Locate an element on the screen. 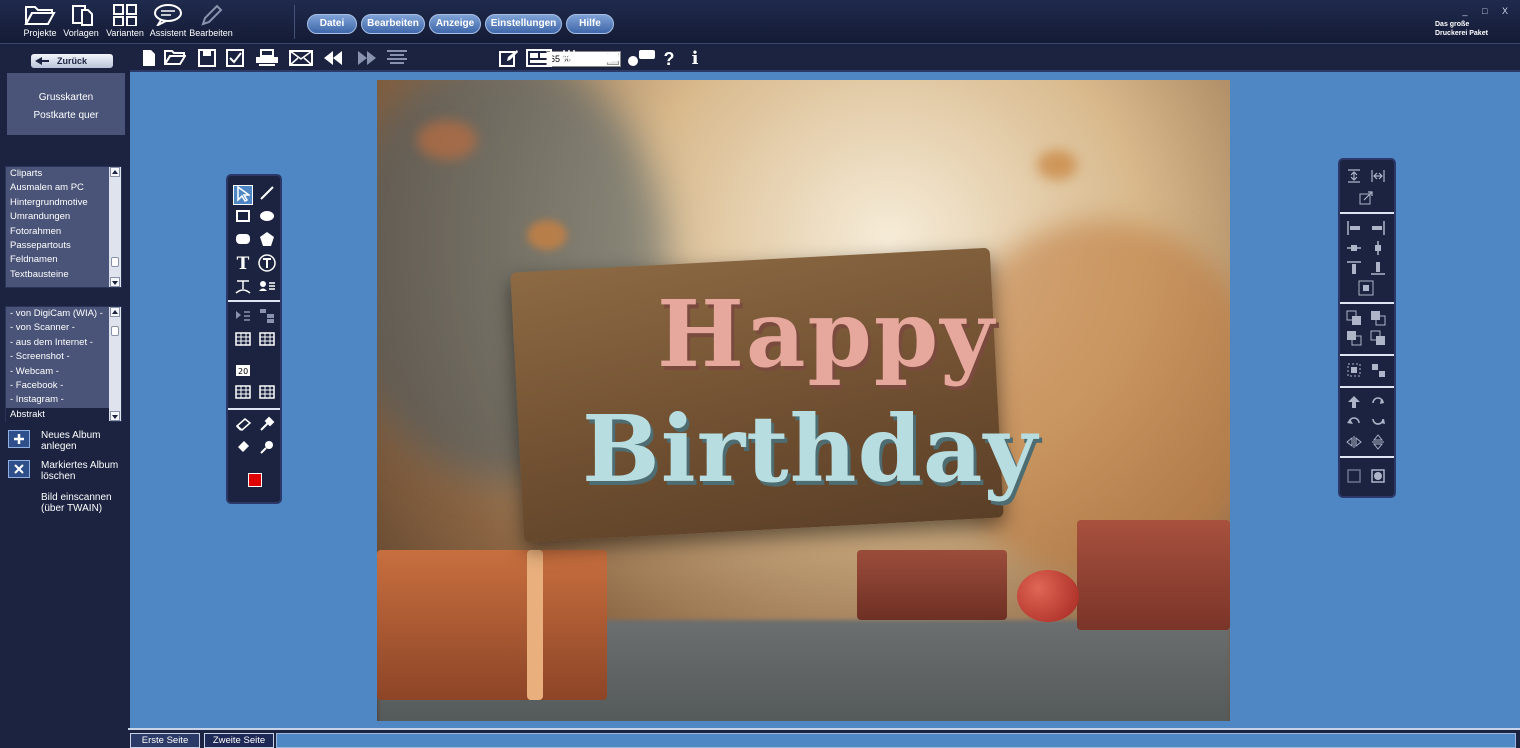 This screenshot has height=748, width=1520. ellipse-tool-icon is located at coordinates (267, 218).